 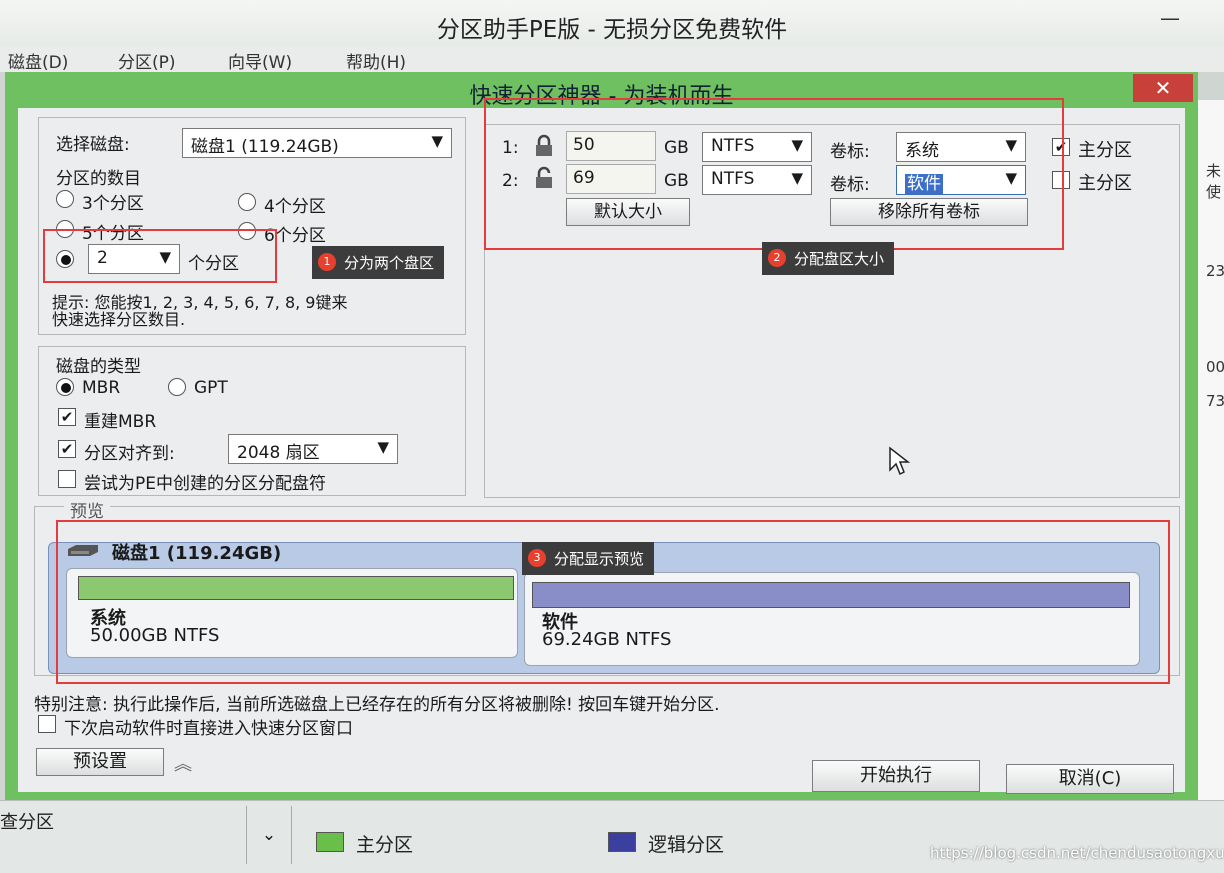 What do you see at coordinates (87, 509) in the screenshot?
I see `preview-label: 预览` at bounding box center [87, 509].